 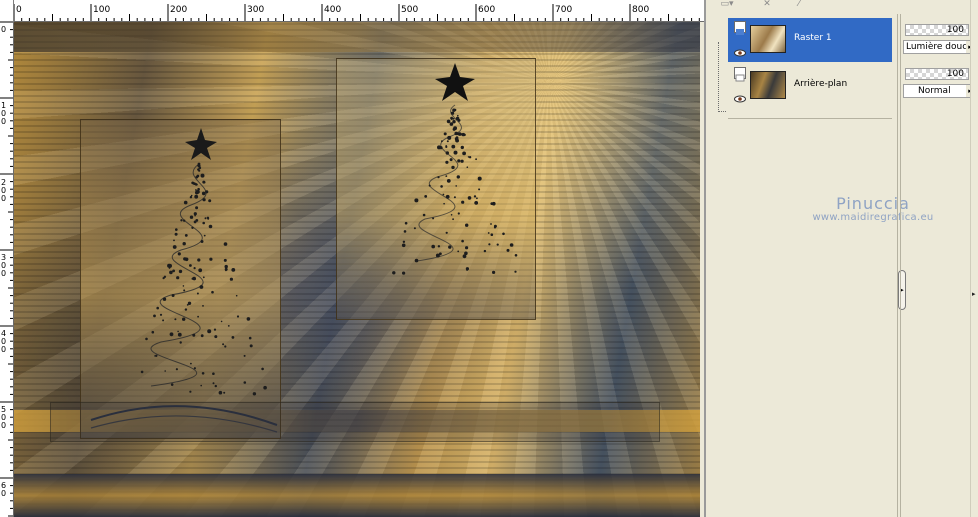 What do you see at coordinates (641, 10) in the screenshot?
I see `ruler-label: 800` at bounding box center [641, 10].